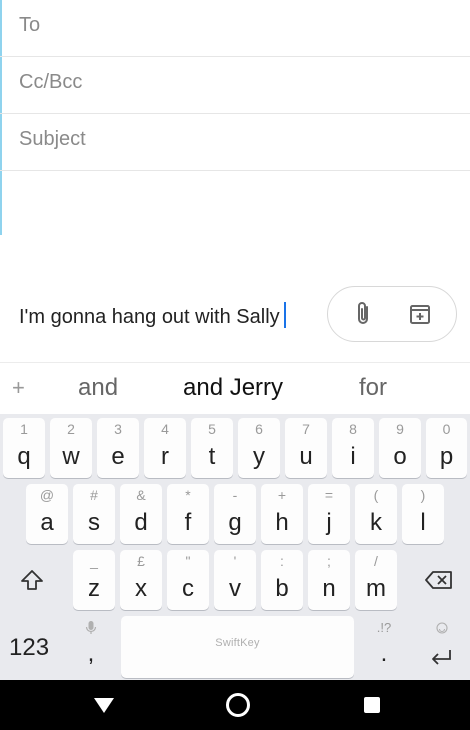 This screenshot has height=730, width=470. I want to click on key-j: = j, so click(329, 514).